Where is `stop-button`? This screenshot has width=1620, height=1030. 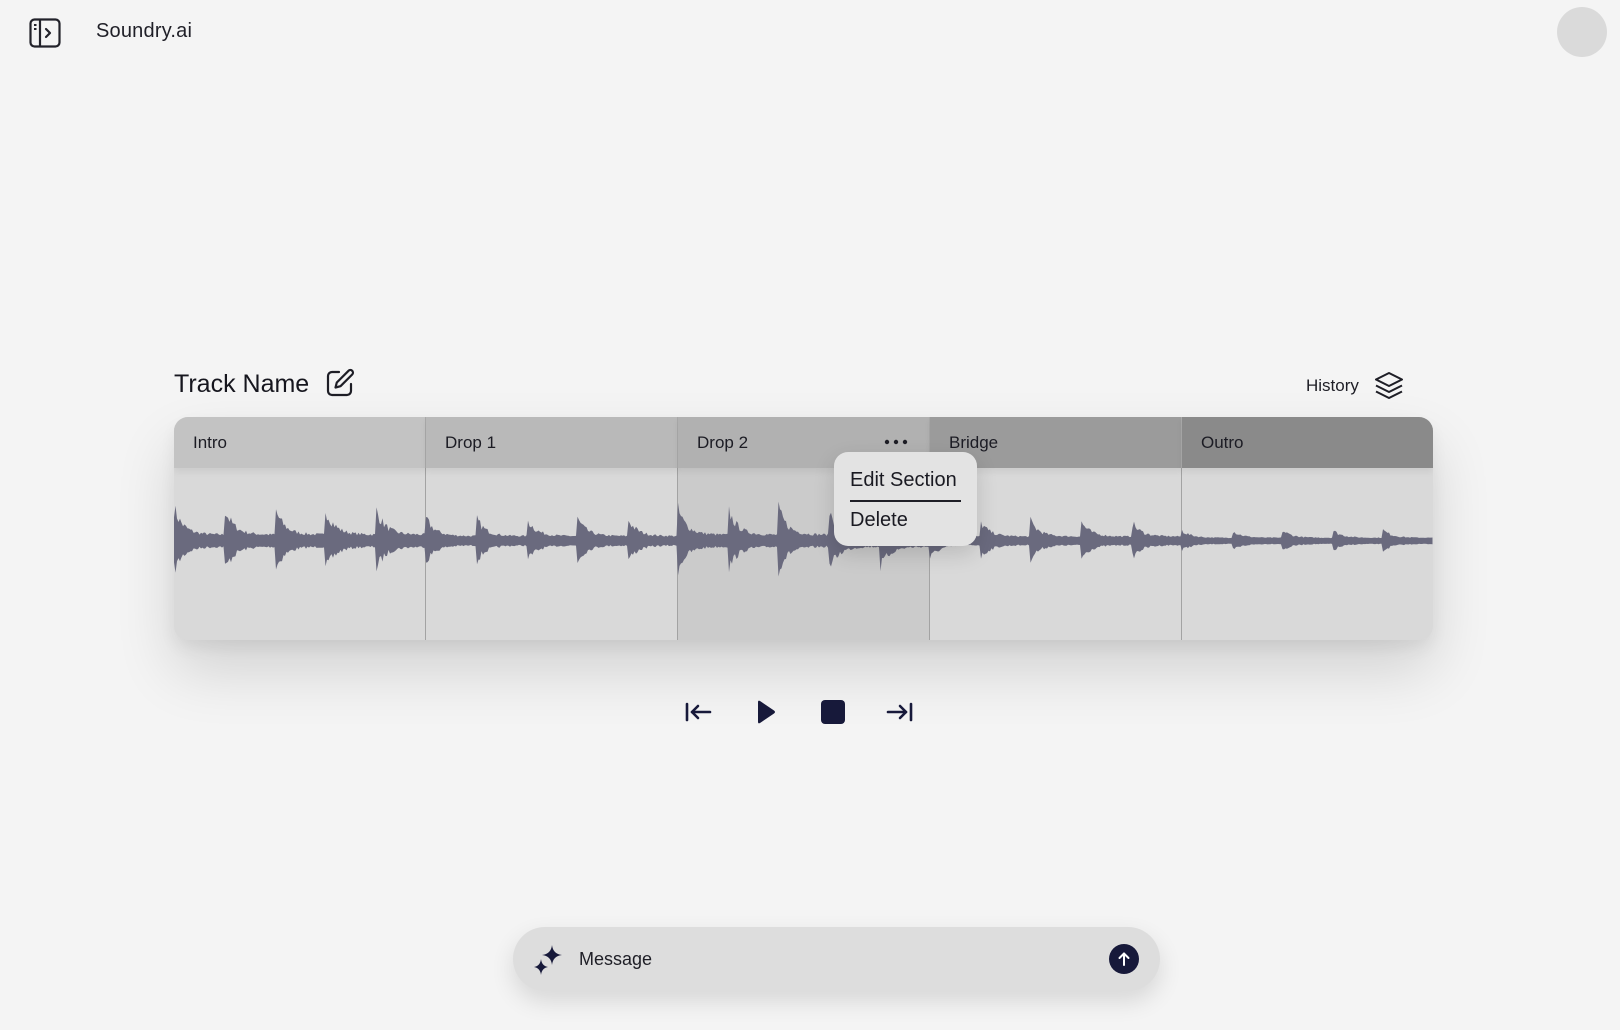 stop-button is located at coordinates (833, 712).